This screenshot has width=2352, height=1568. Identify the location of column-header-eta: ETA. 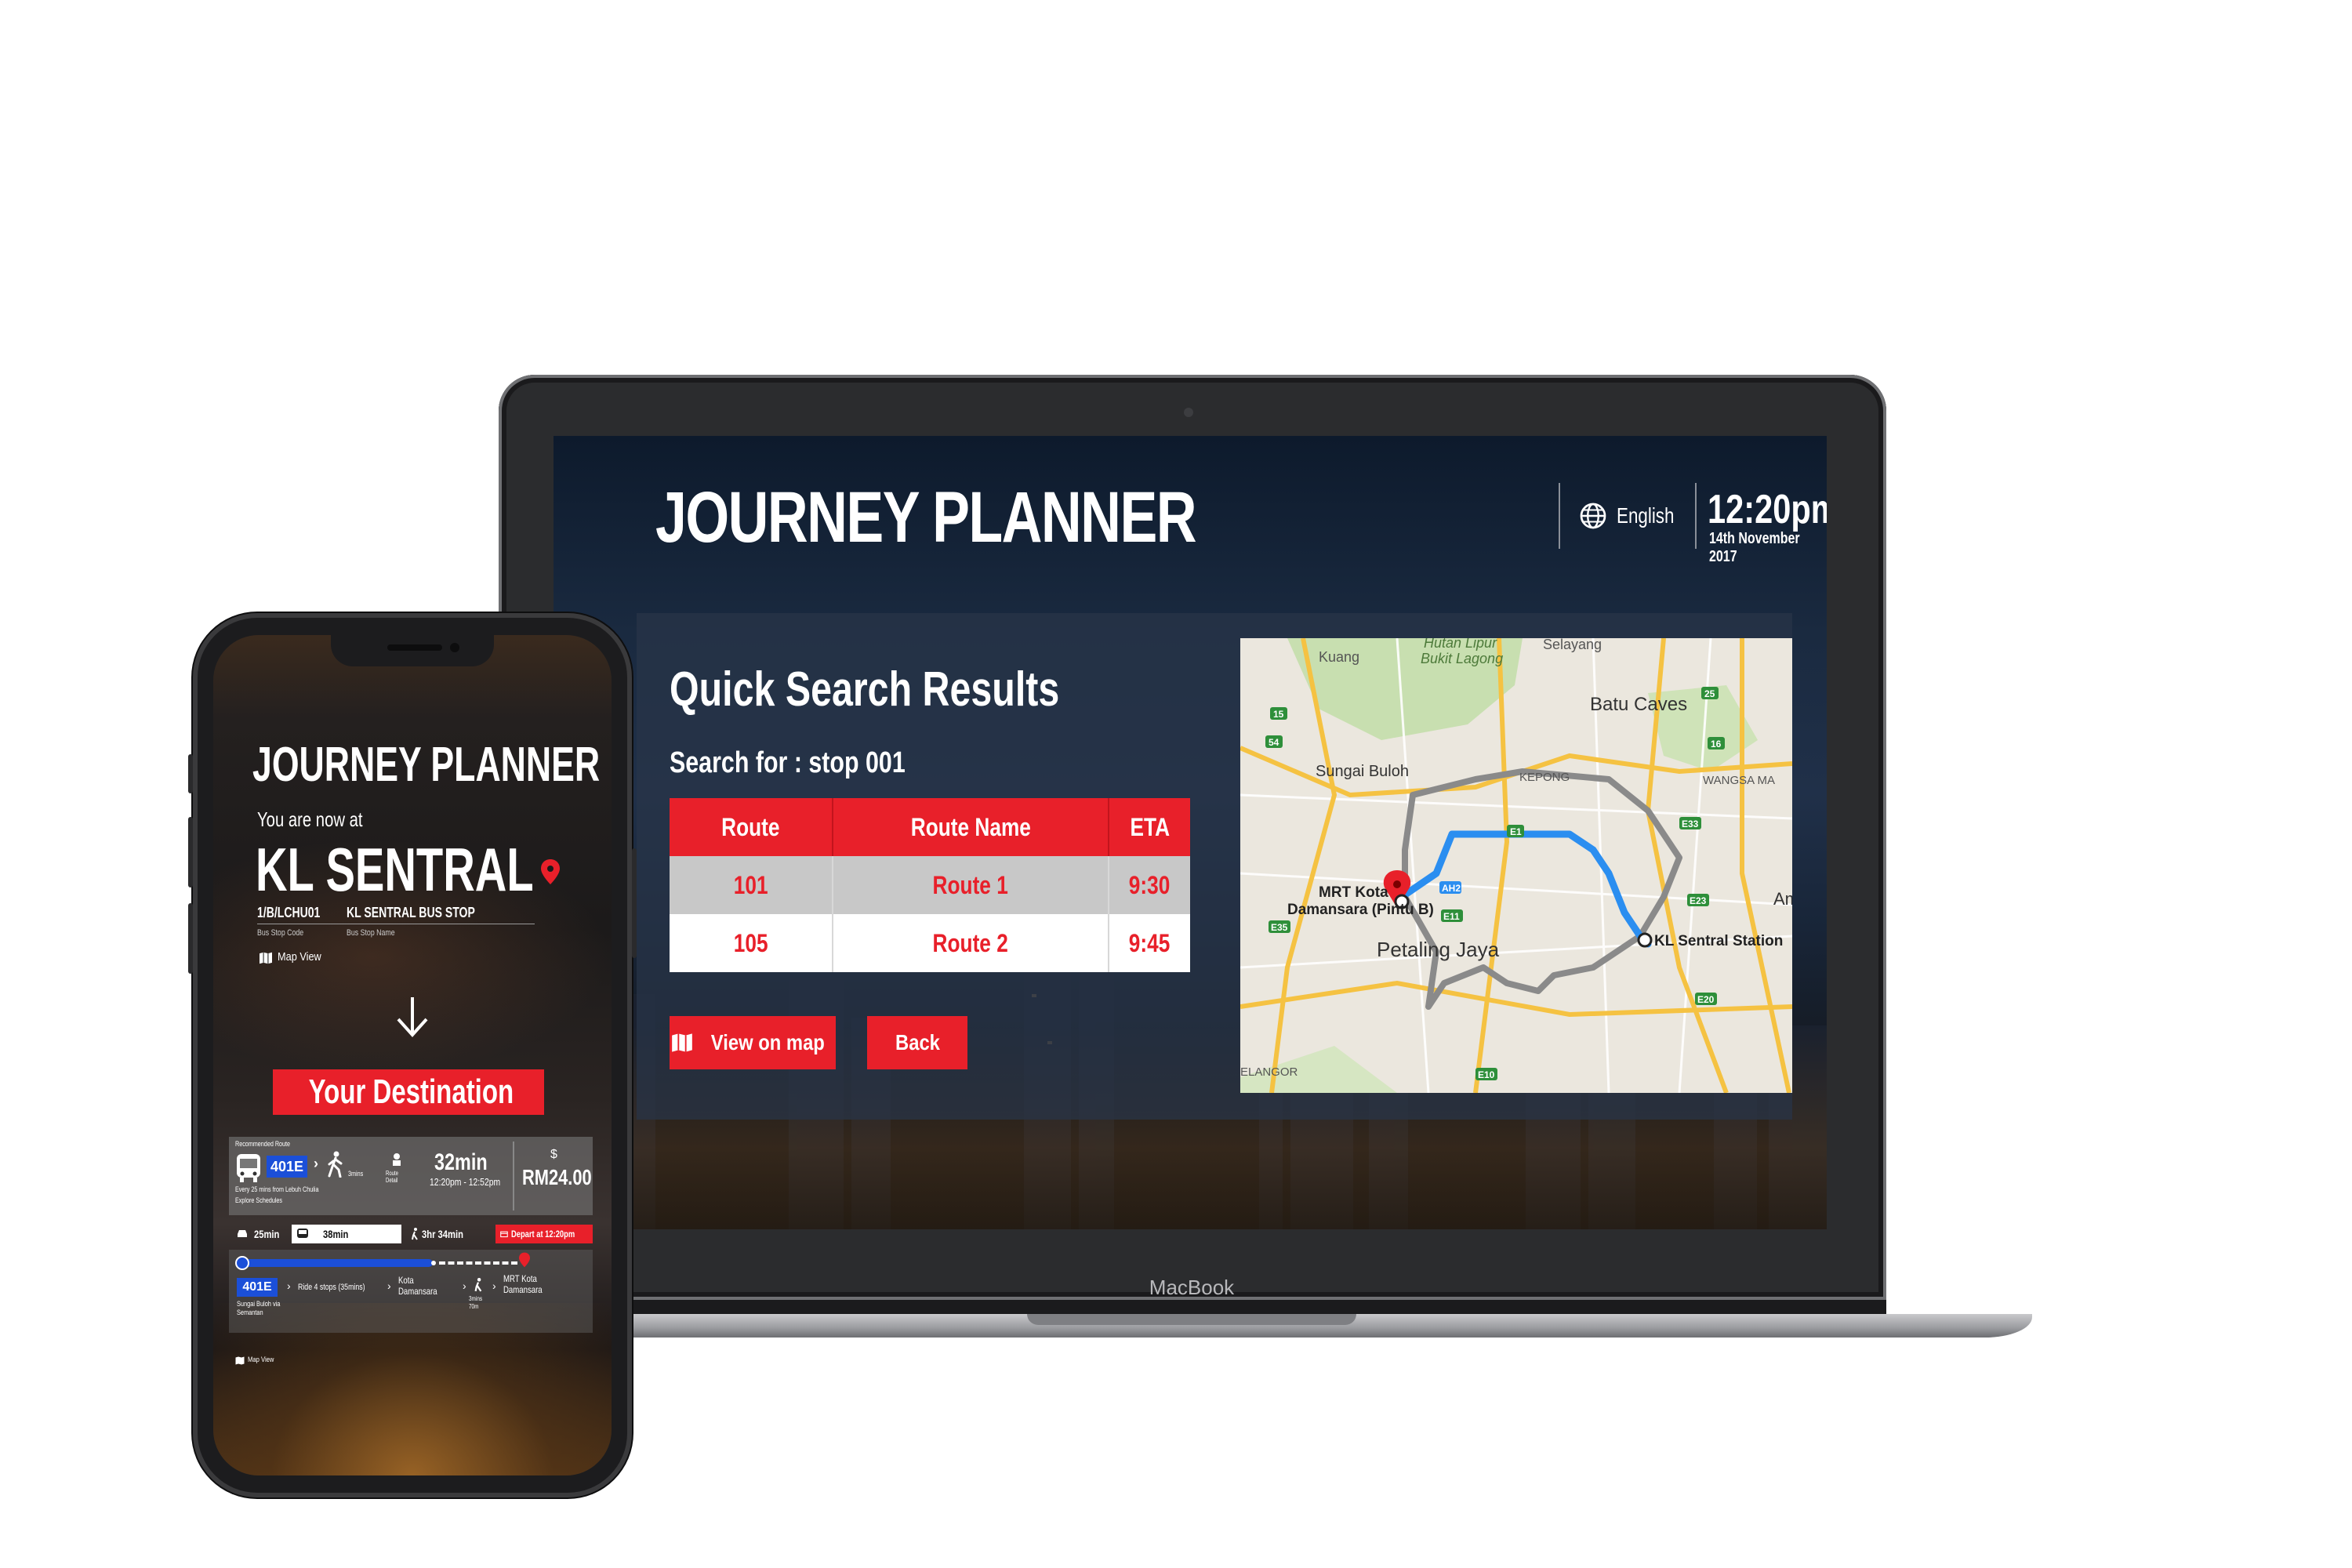
(1149, 827).